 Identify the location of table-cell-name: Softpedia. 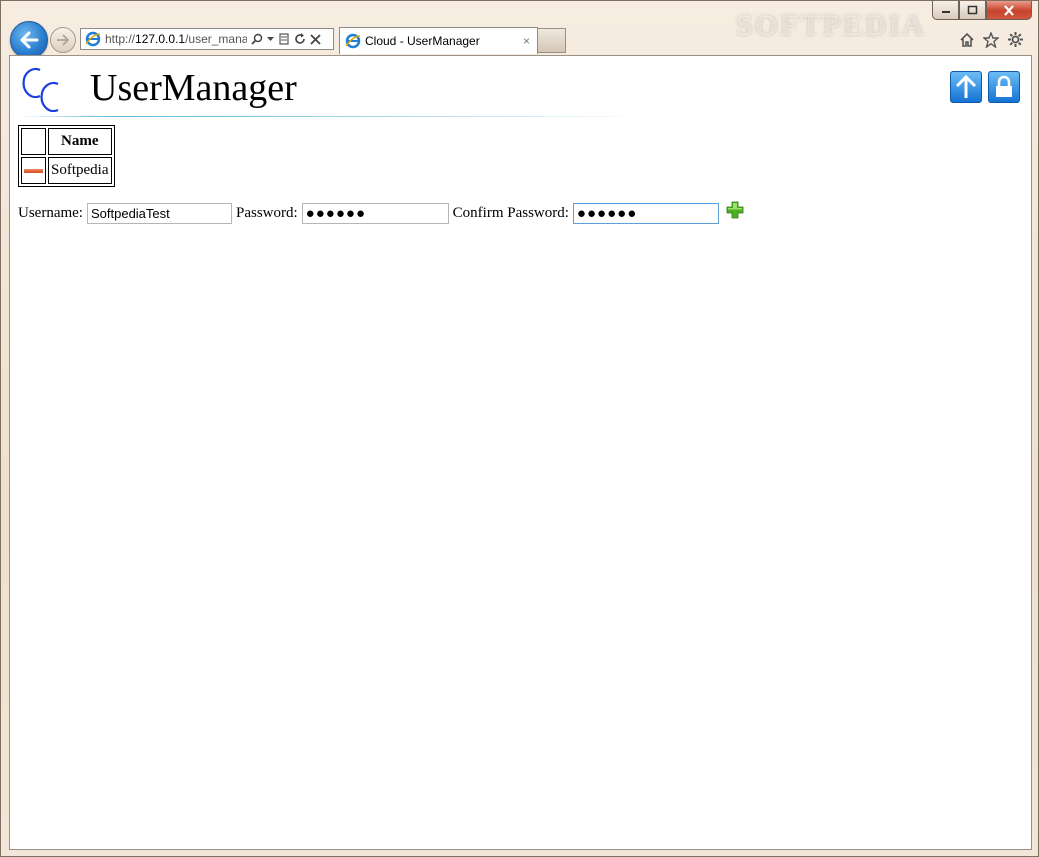
(80, 170).